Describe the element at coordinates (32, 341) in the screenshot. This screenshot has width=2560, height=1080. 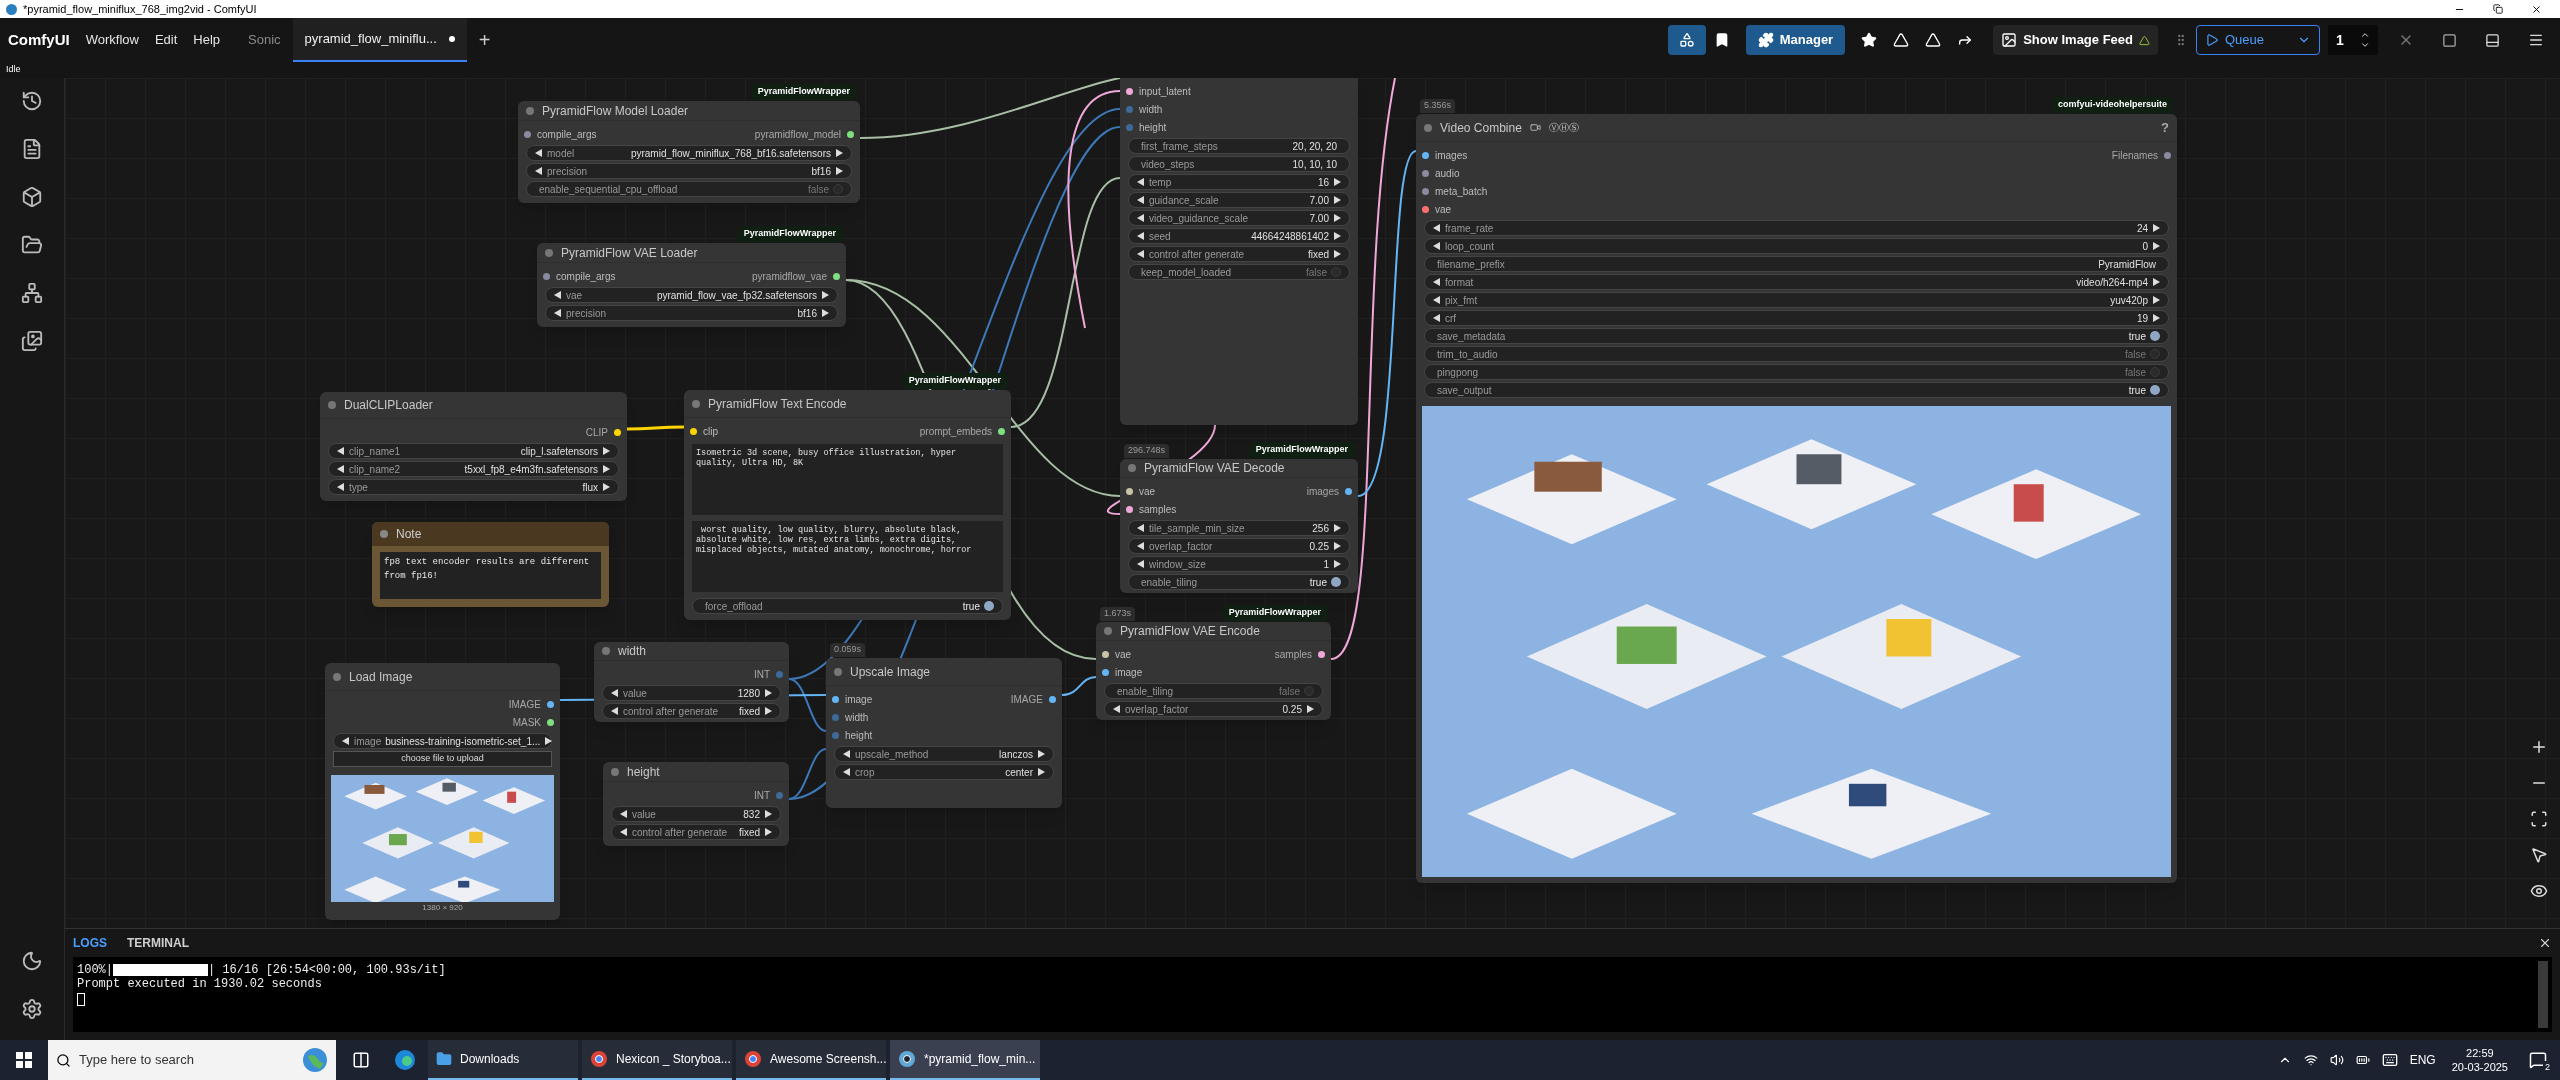
I see `images-icon` at that location.